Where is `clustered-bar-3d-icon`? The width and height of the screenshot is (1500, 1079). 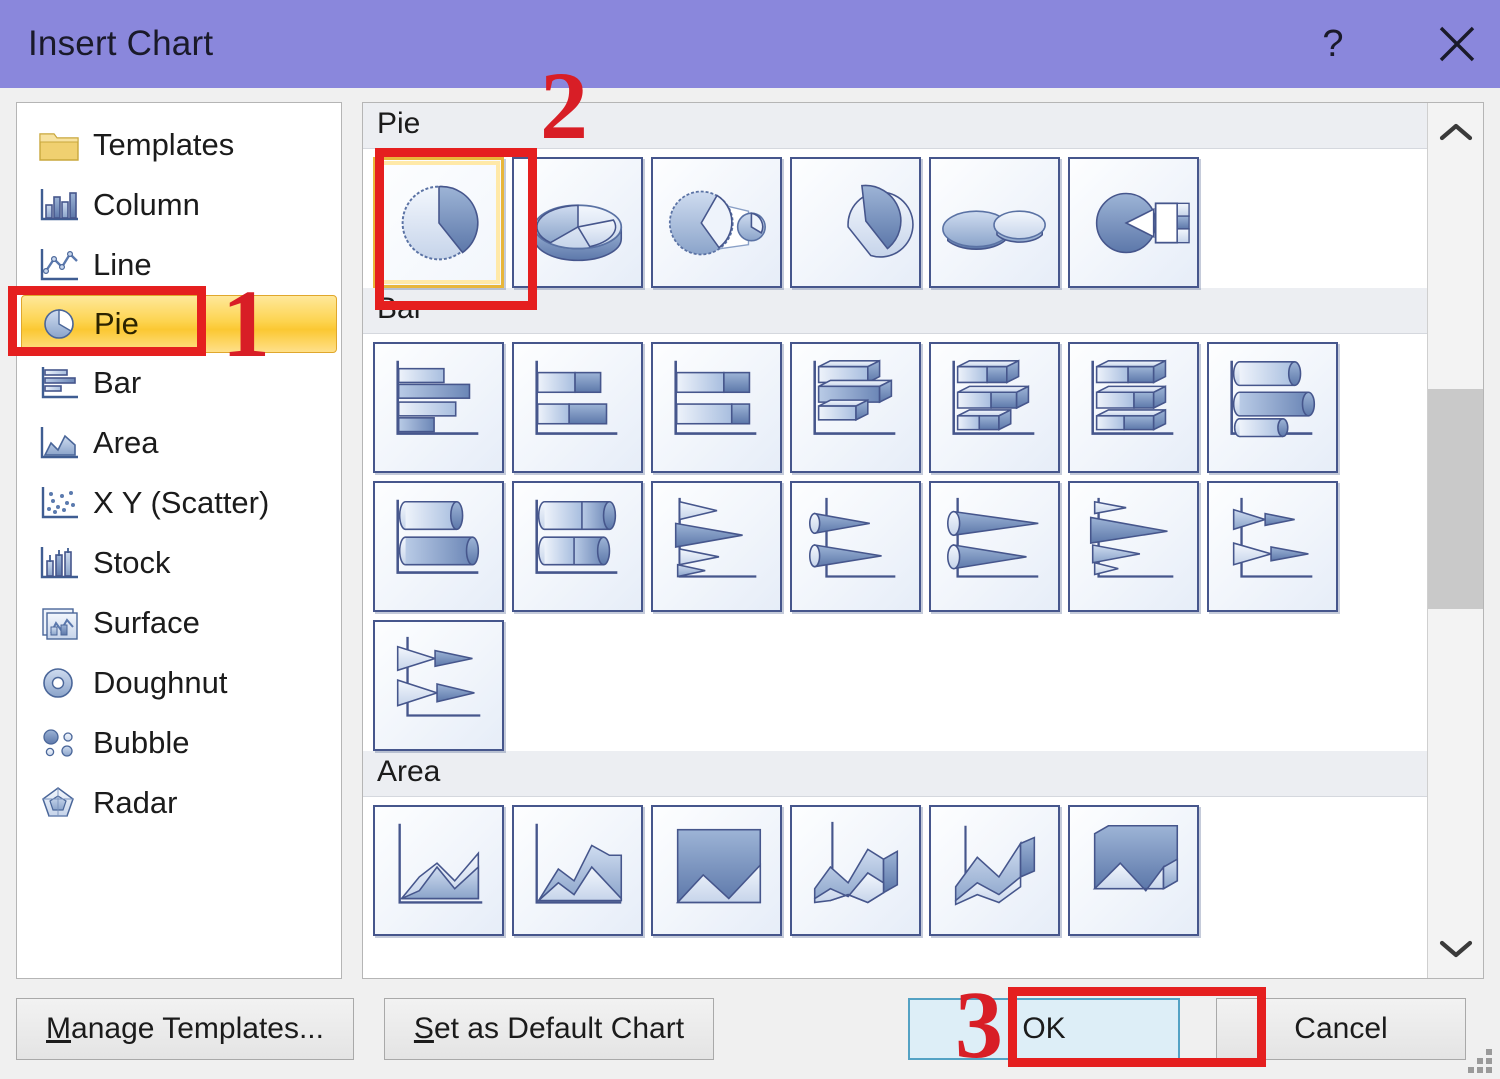
clustered-bar-3d-icon is located at coordinates (855, 407).